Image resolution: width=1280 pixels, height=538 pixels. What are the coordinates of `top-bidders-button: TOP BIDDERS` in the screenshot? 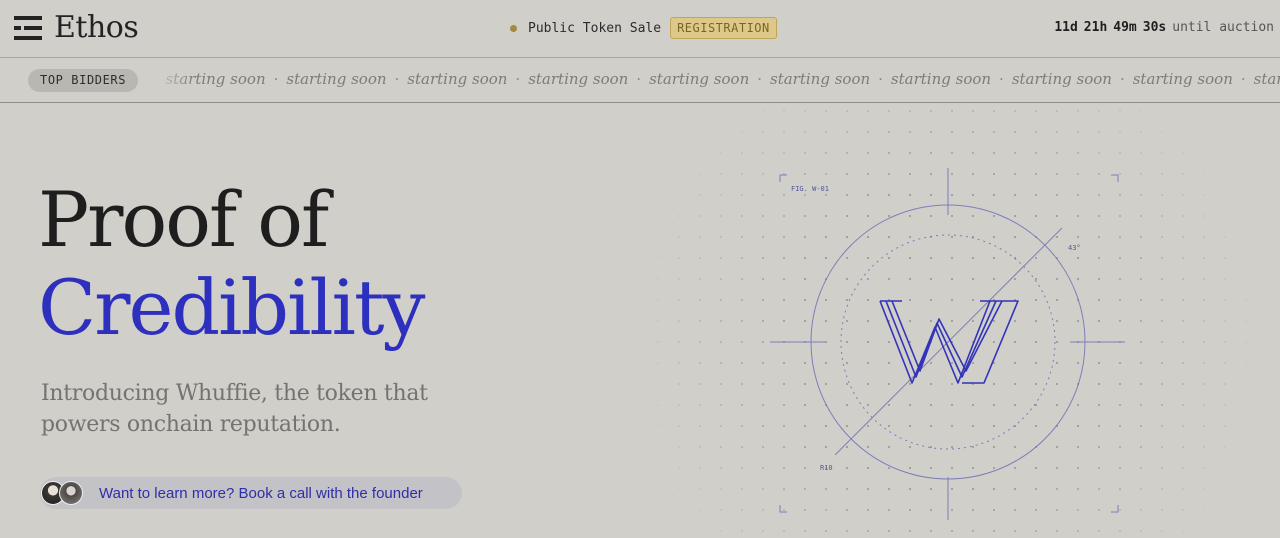 It's located at (83, 80).